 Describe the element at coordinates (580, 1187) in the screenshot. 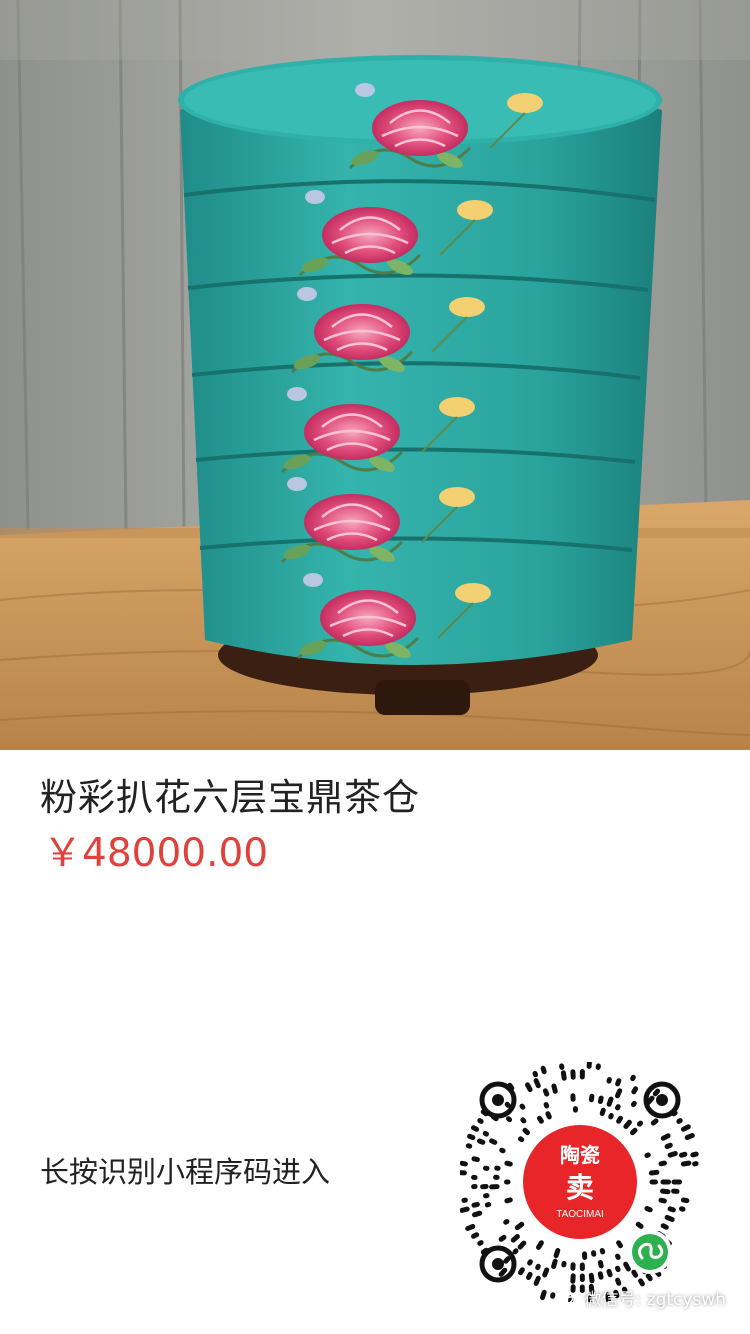

I see `logo-middle-text: 卖` at that location.